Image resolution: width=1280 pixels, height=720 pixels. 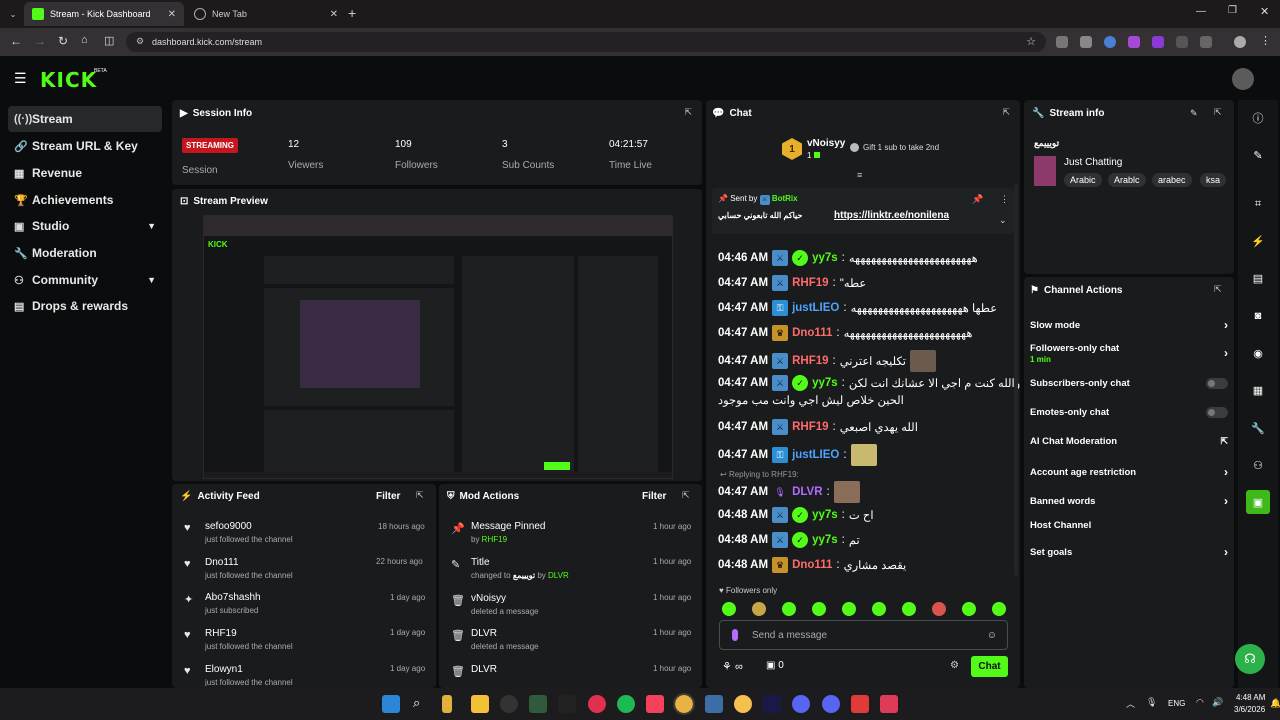 I want to click on emoji-picker-icon: ☺, so click(x=992, y=635).